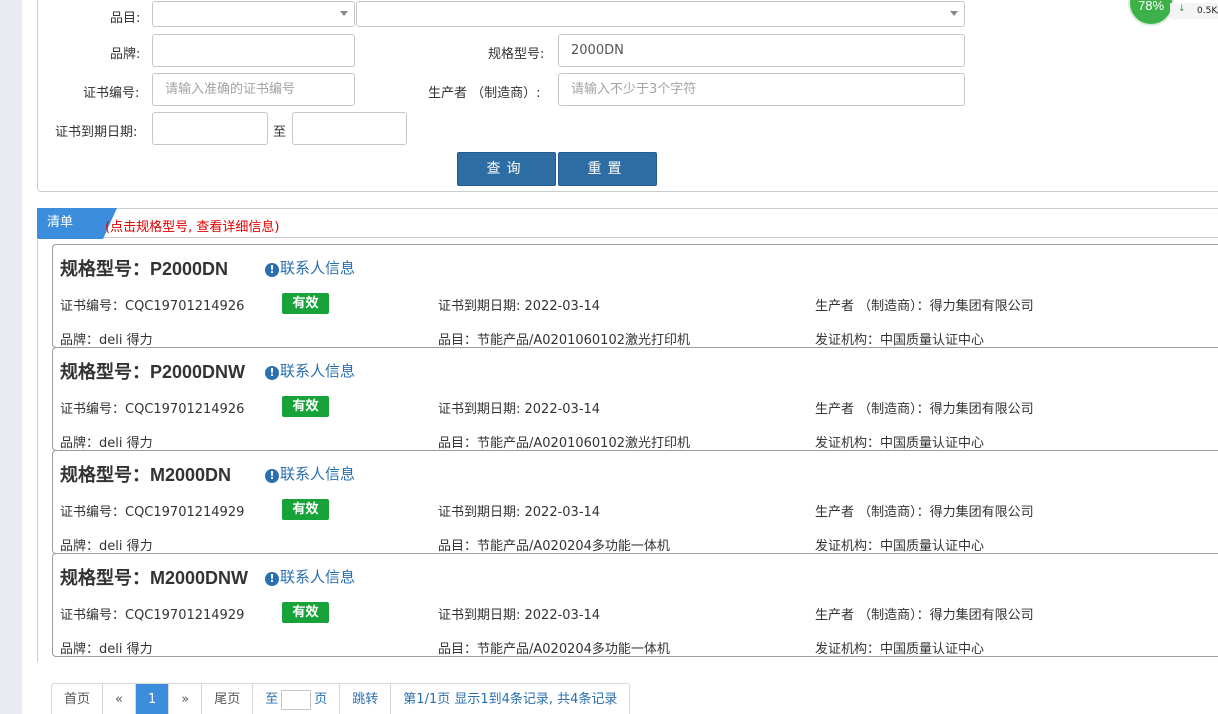 The width and height of the screenshot is (1218, 714). I want to click on cert-no-label: 证书编号:, so click(111, 93).